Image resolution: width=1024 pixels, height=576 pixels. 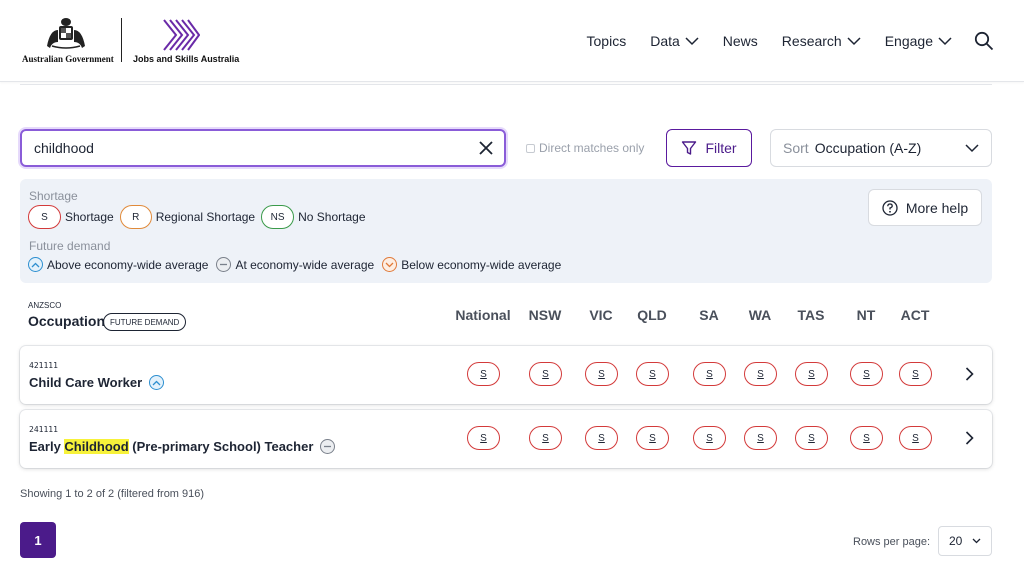 I want to click on occupation-title-text: Child Care Worker, so click(x=86, y=382).